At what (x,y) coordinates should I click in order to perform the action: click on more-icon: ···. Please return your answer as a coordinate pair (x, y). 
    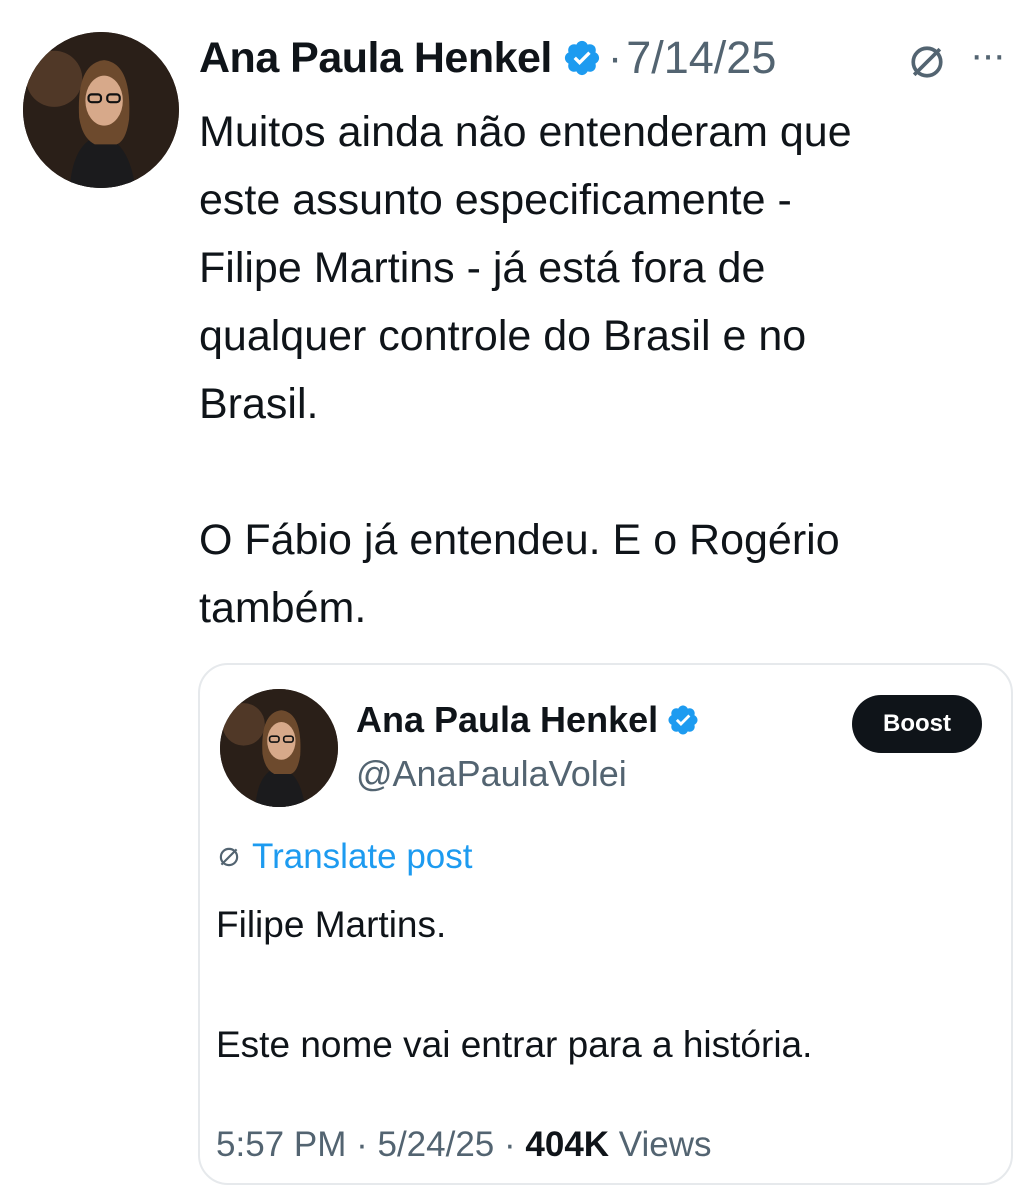
    Looking at the image, I should click on (988, 55).